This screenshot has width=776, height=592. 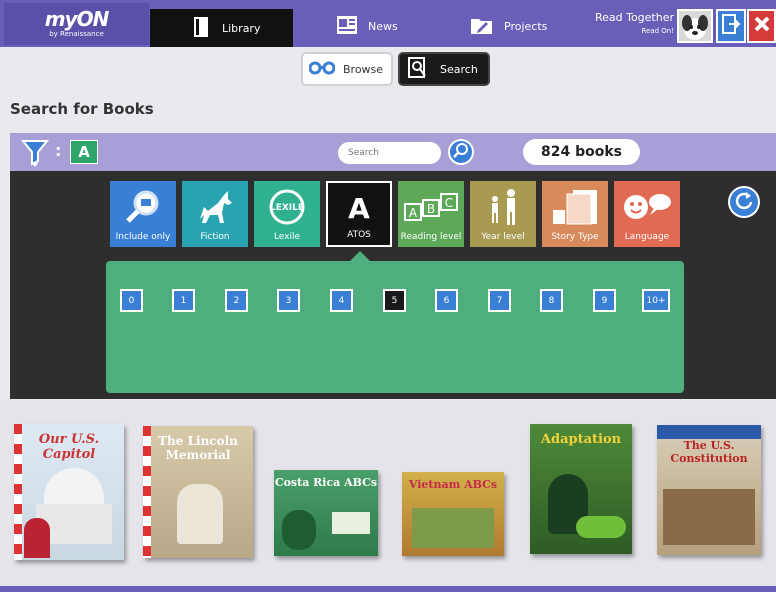 I want to click on level-5-button: 5, so click(x=394, y=300).